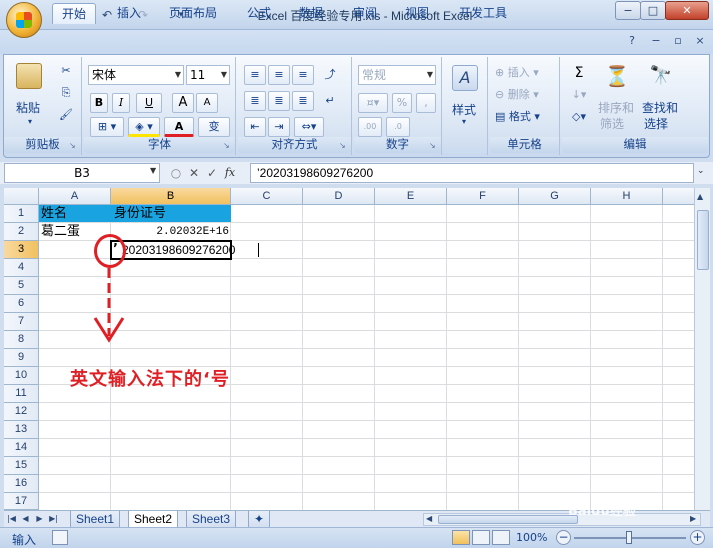 The image size is (713, 548). I want to click on paste-dropdown-icon: ▾, so click(30, 121).